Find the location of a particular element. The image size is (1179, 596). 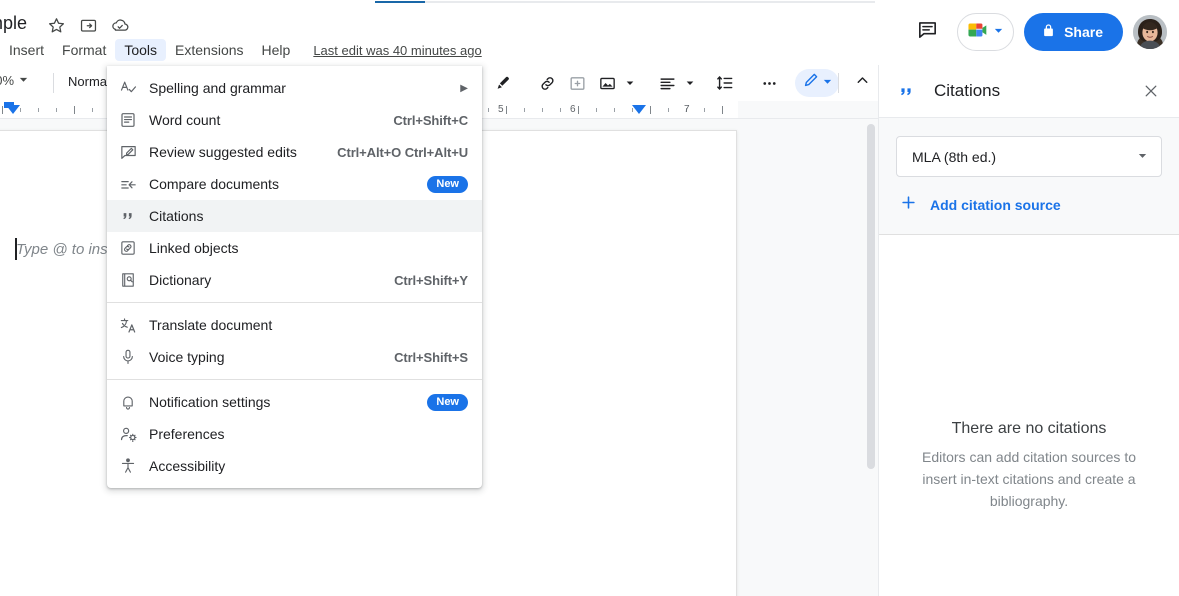

compare-documents-icon is located at coordinates (128, 184).